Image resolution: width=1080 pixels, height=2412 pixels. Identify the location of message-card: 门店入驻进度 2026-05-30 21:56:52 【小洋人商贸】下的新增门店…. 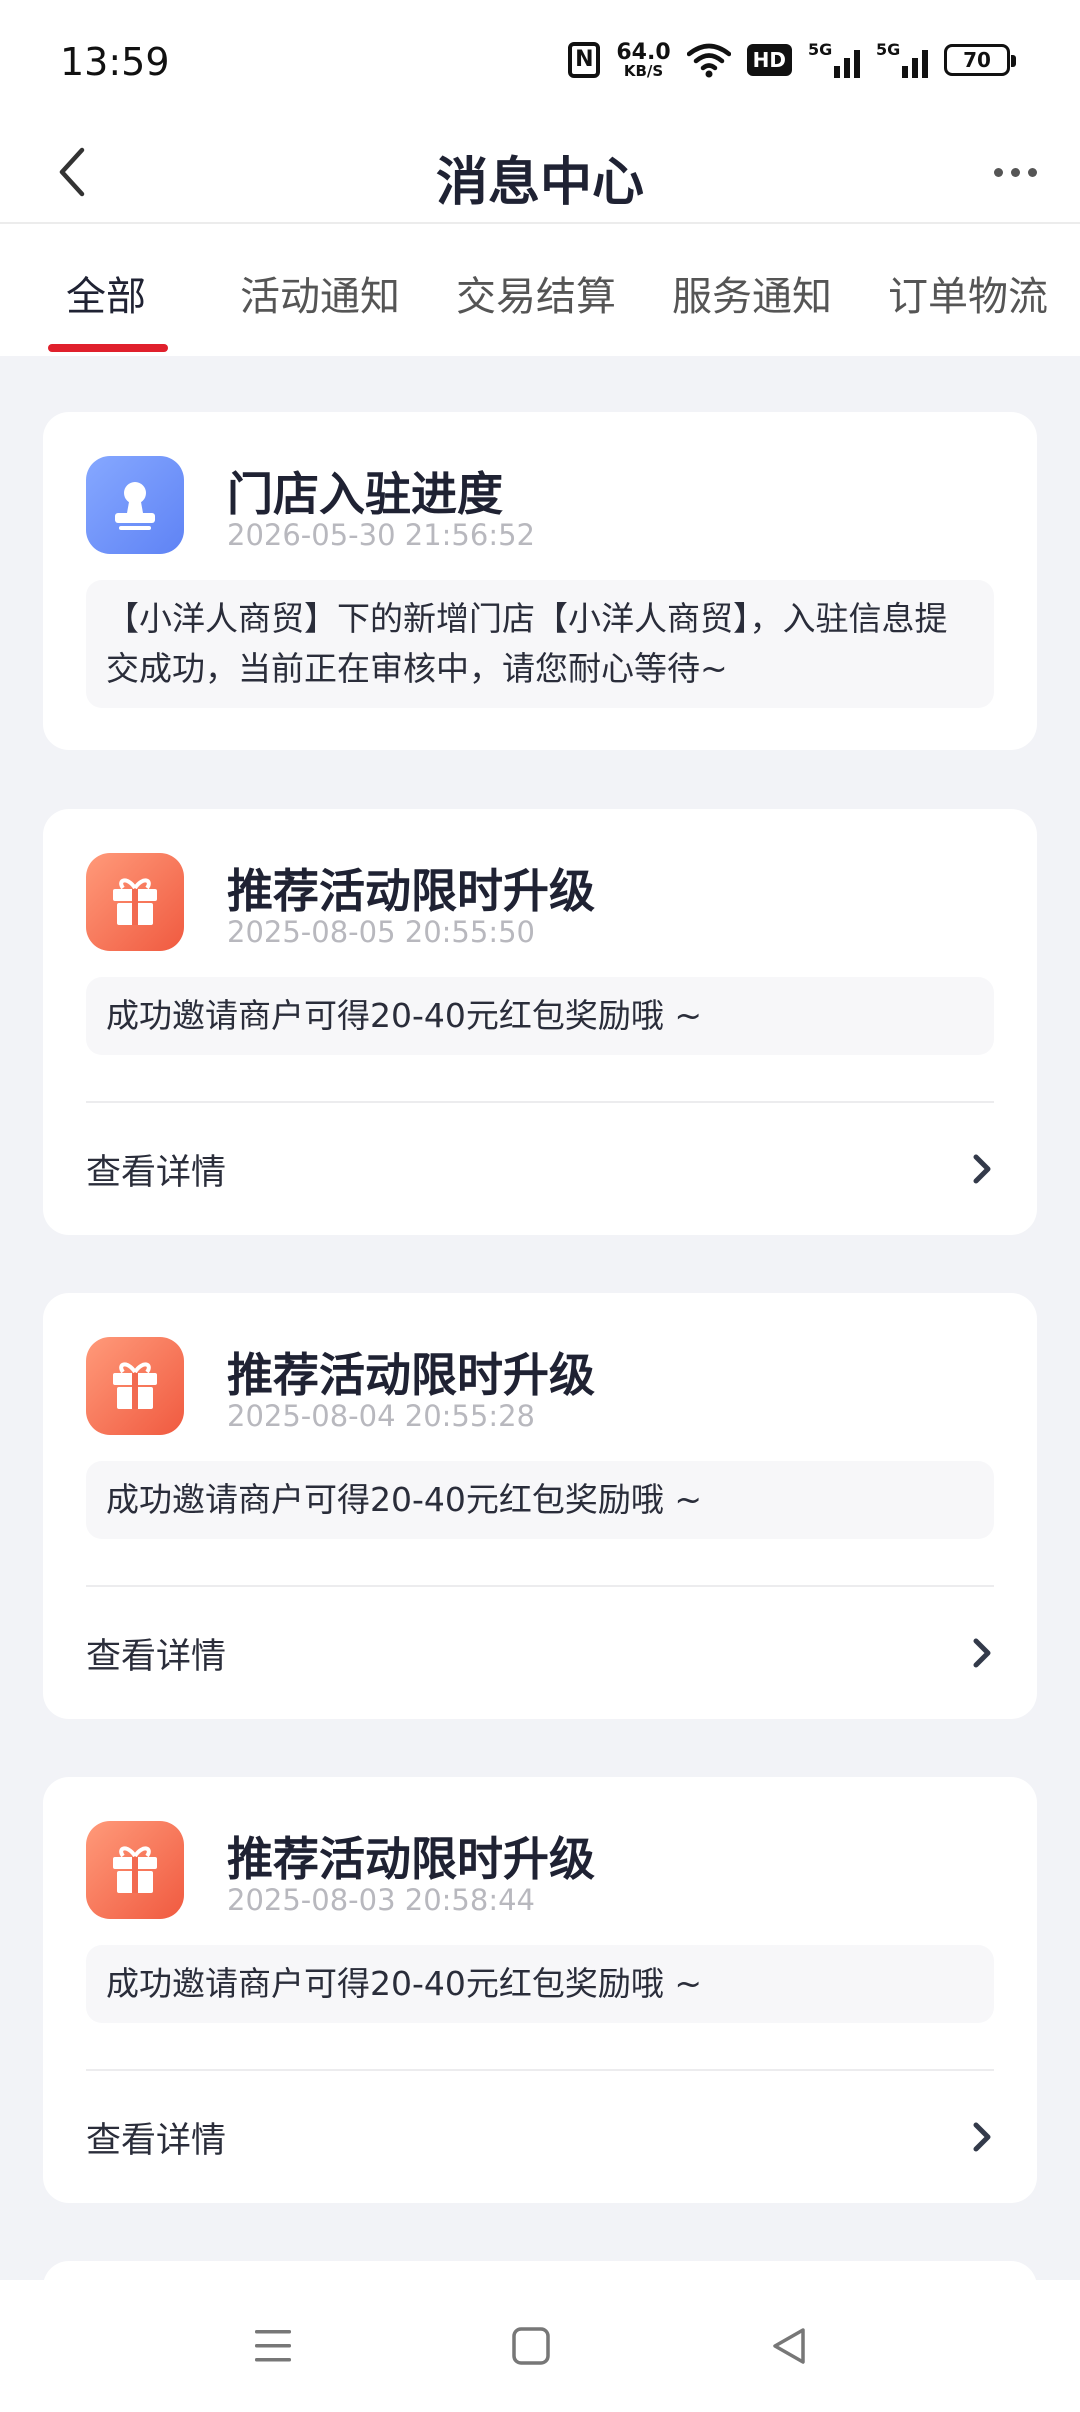
(540, 581).